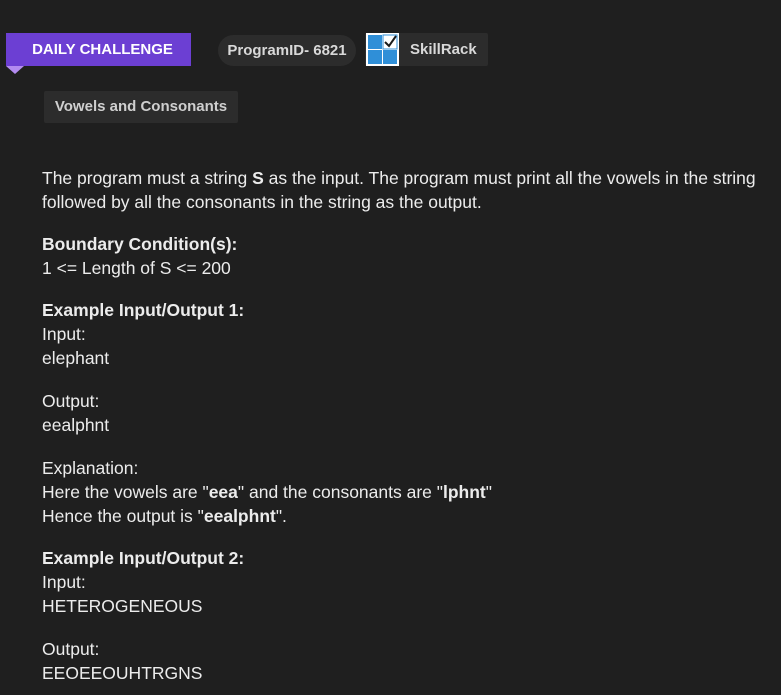  Describe the element at coordinates (141, 107) in the screenshot. I see `problem-title: Vowels and Consonants` at that location.